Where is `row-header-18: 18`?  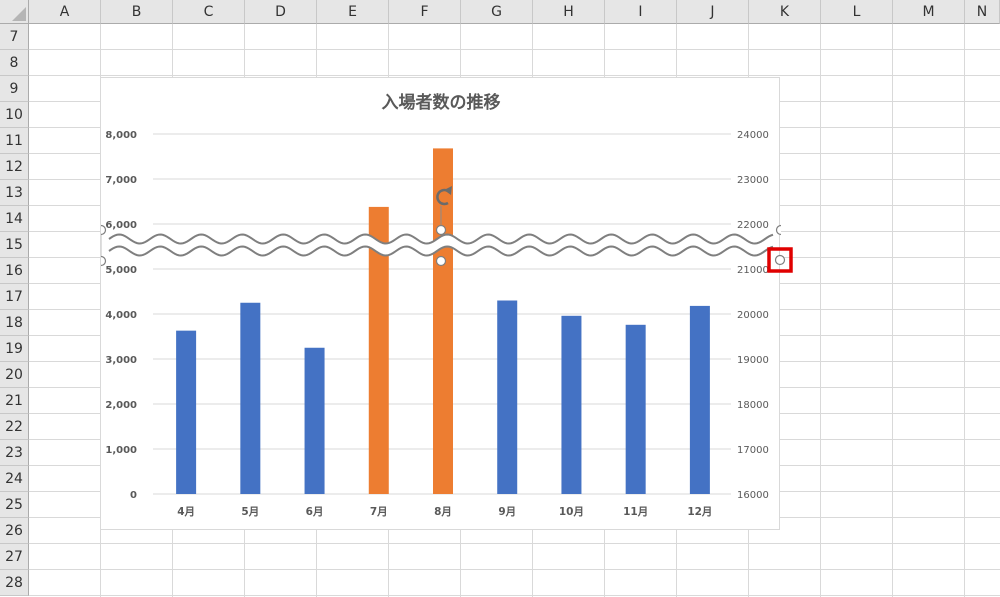
row-header-18: 18 is located at coordinates (14, 323).